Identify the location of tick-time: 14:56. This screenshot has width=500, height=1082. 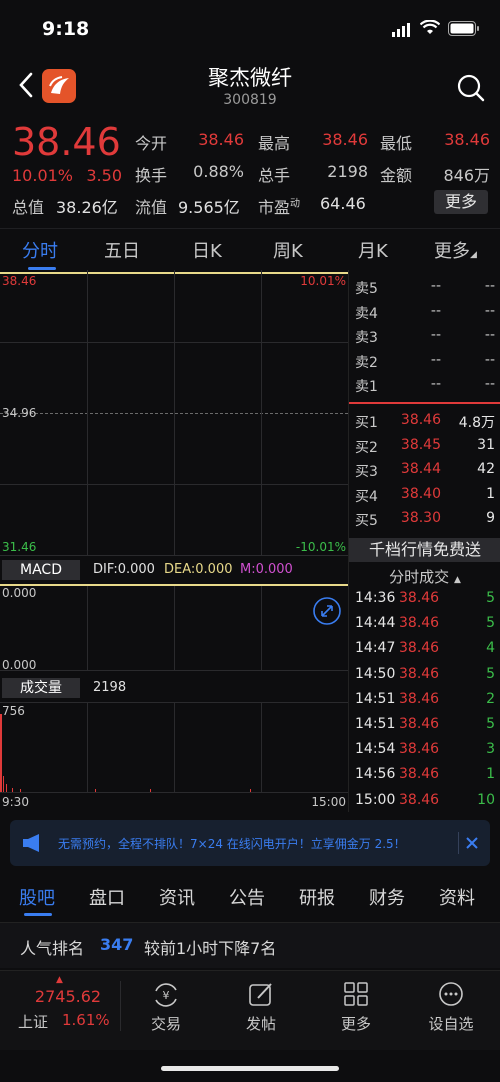
(375, 774).